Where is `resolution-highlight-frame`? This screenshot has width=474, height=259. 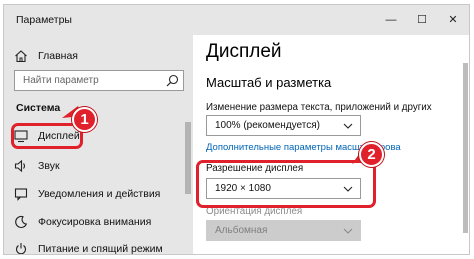 resolution-highlight-frame is located at coordinates (286, 184).